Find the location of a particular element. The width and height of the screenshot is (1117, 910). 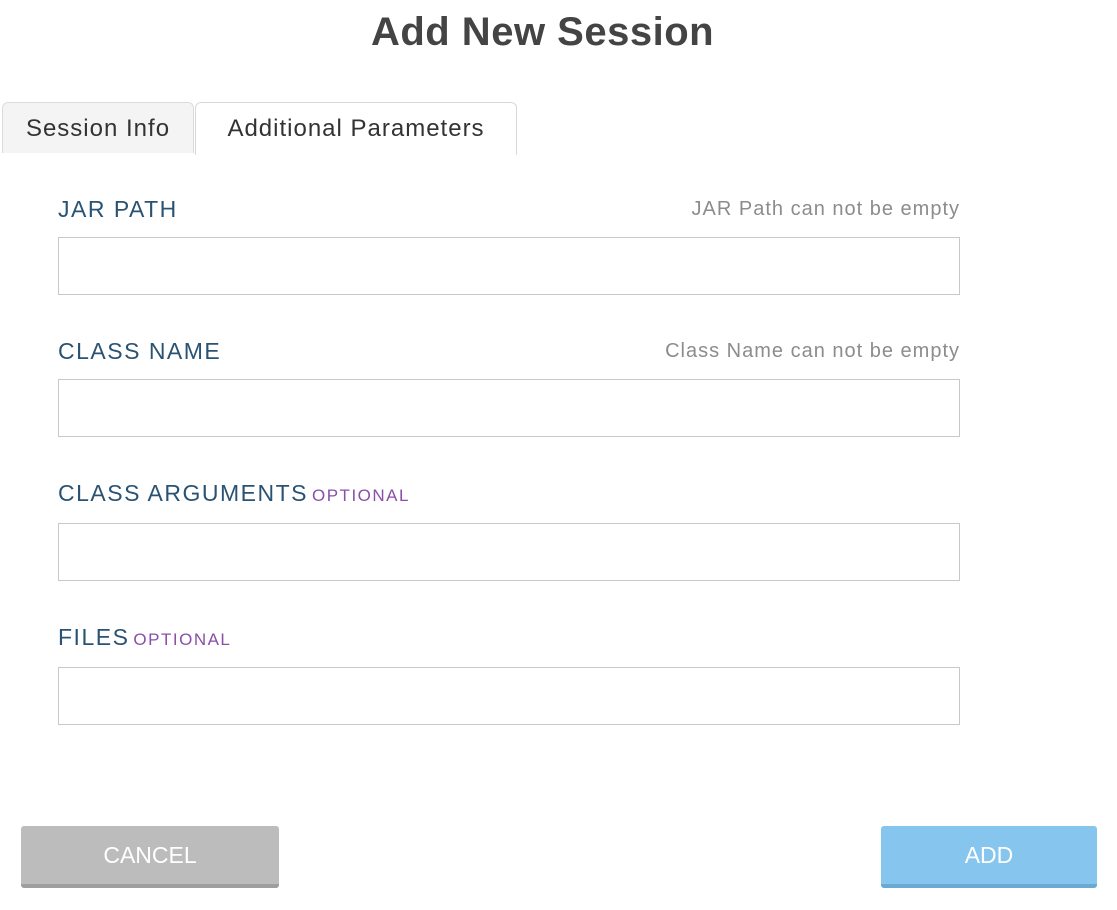

class-arguments-label: CLASS ARGUMENTS is located at coordinates (183, 493).